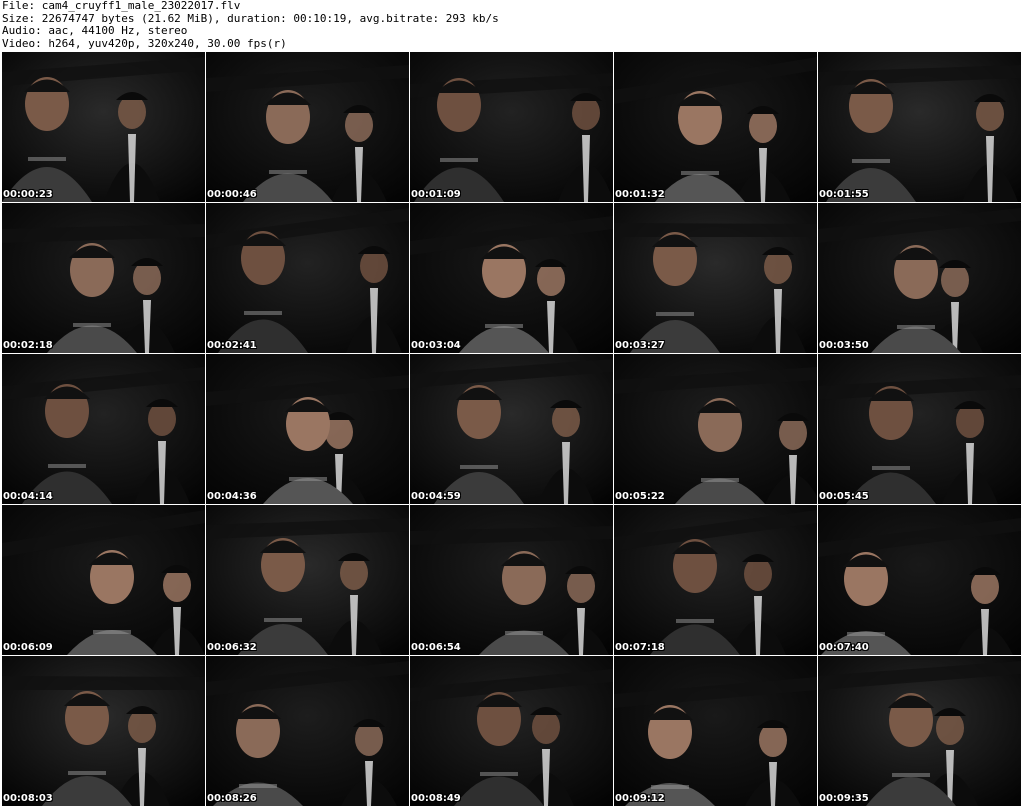  What do you see at coordinates (436, 798) in the screenshot?
I see `frame-timestamp: 00:08:49` at bounding box center [436, 798].